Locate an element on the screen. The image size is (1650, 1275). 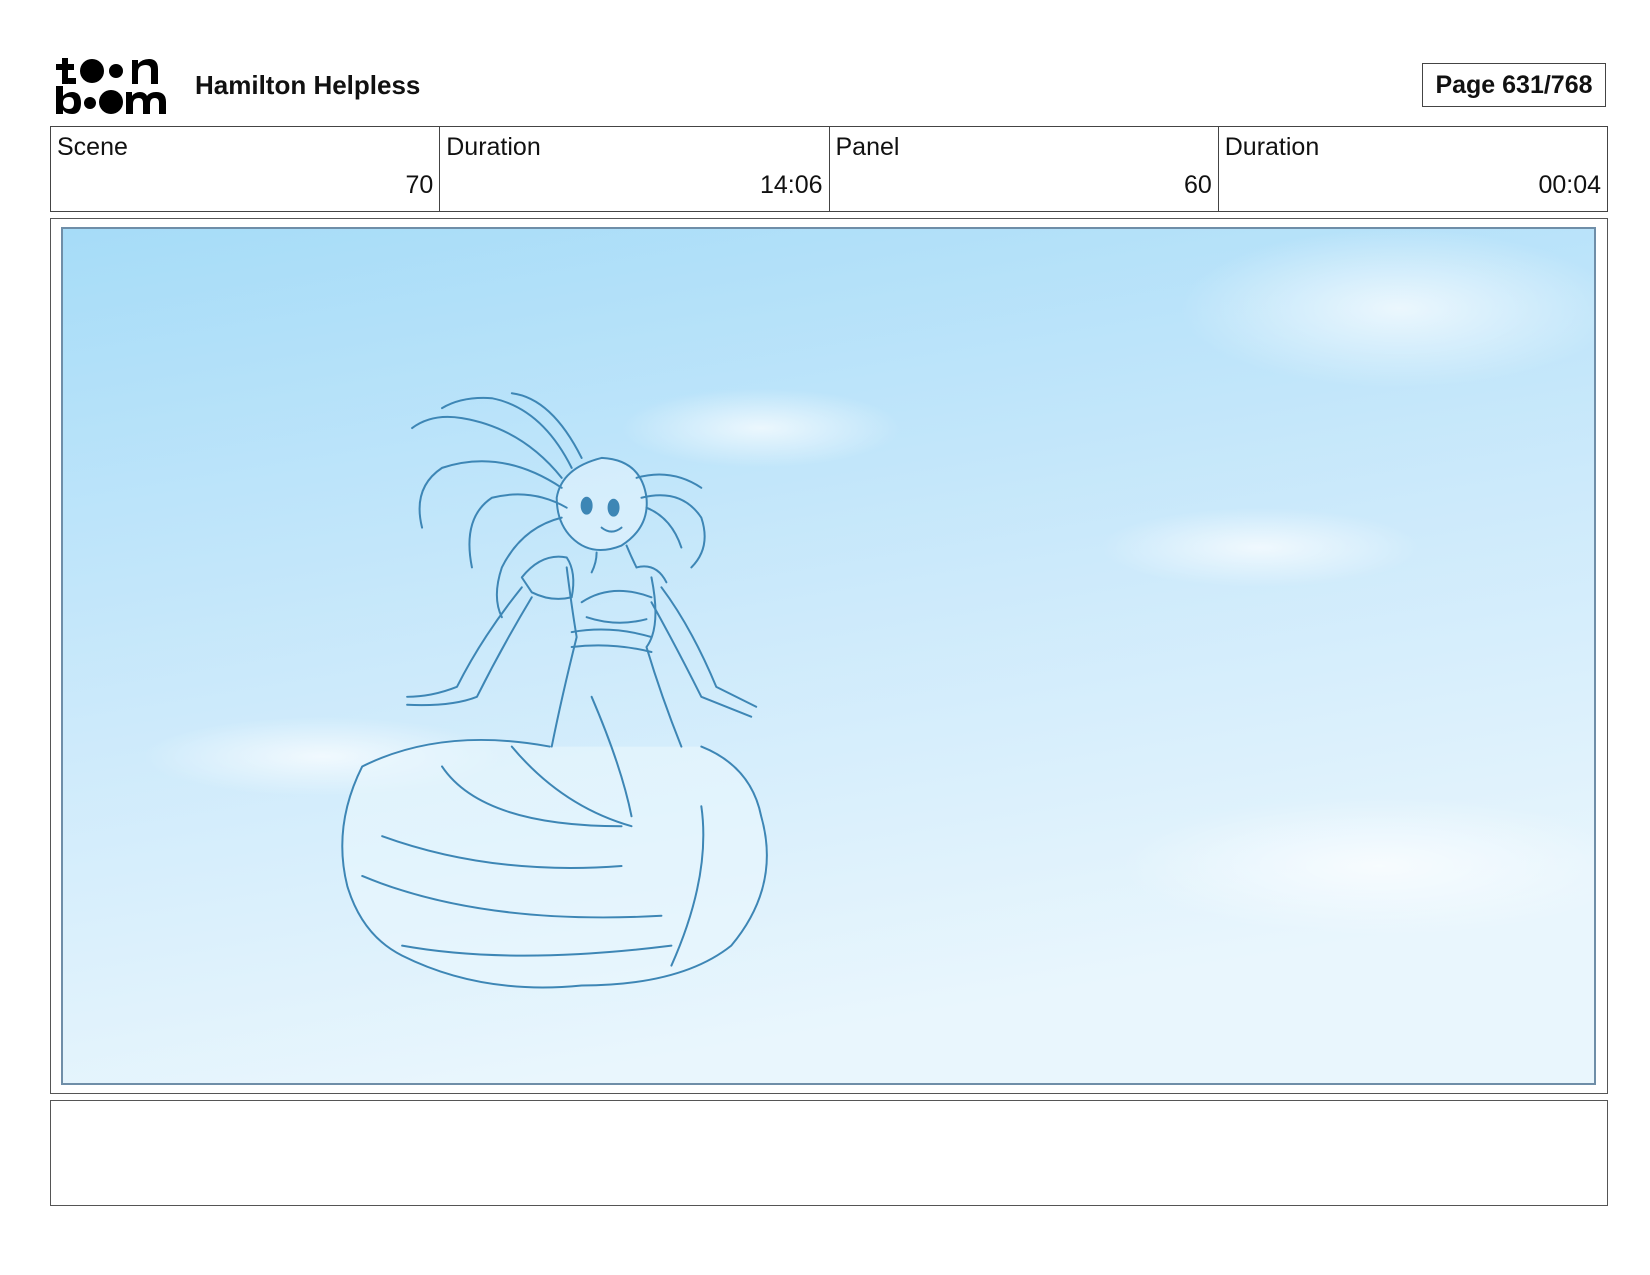
panel-duration-cell: Duration 00:04 is located at coordinates (1413, 169).